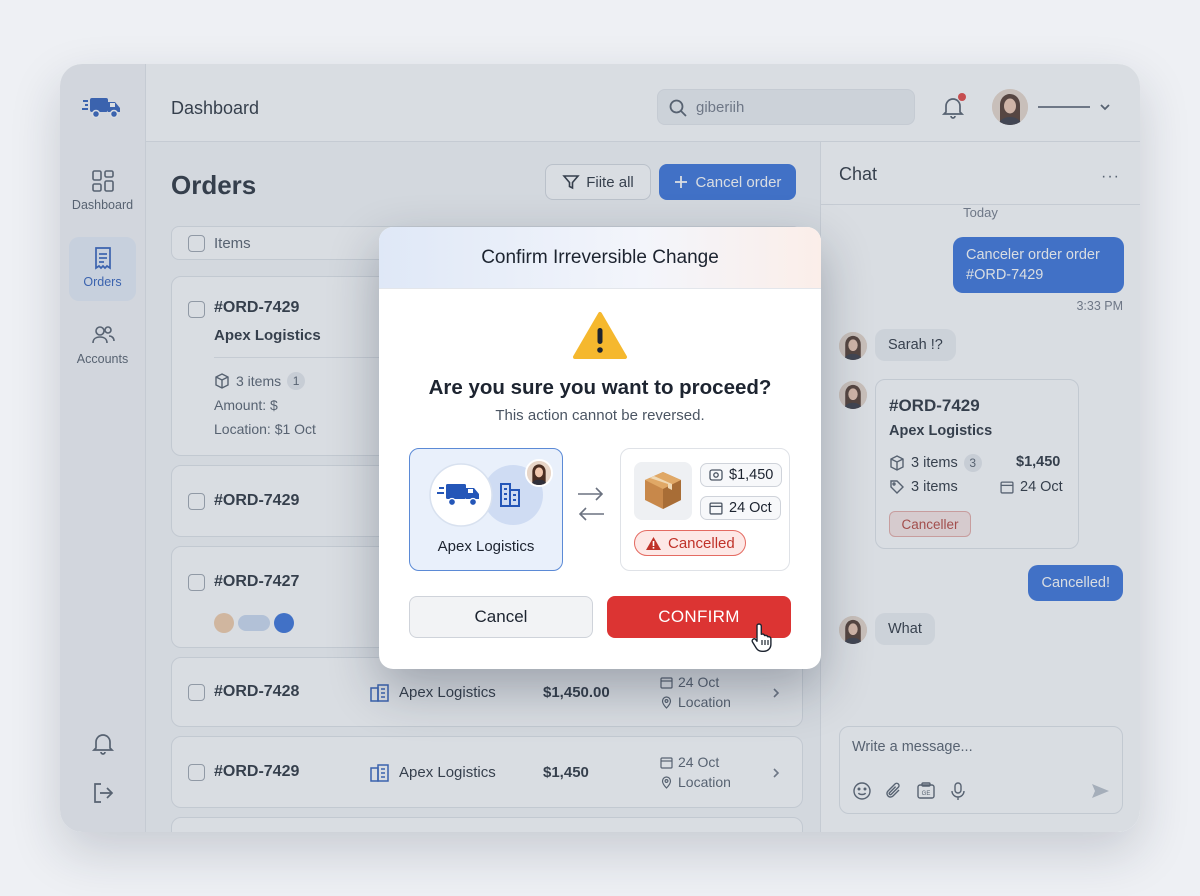 The width and height of the screenshot is (1200, 896). I want to click on package-thumb, so click(663, 491).